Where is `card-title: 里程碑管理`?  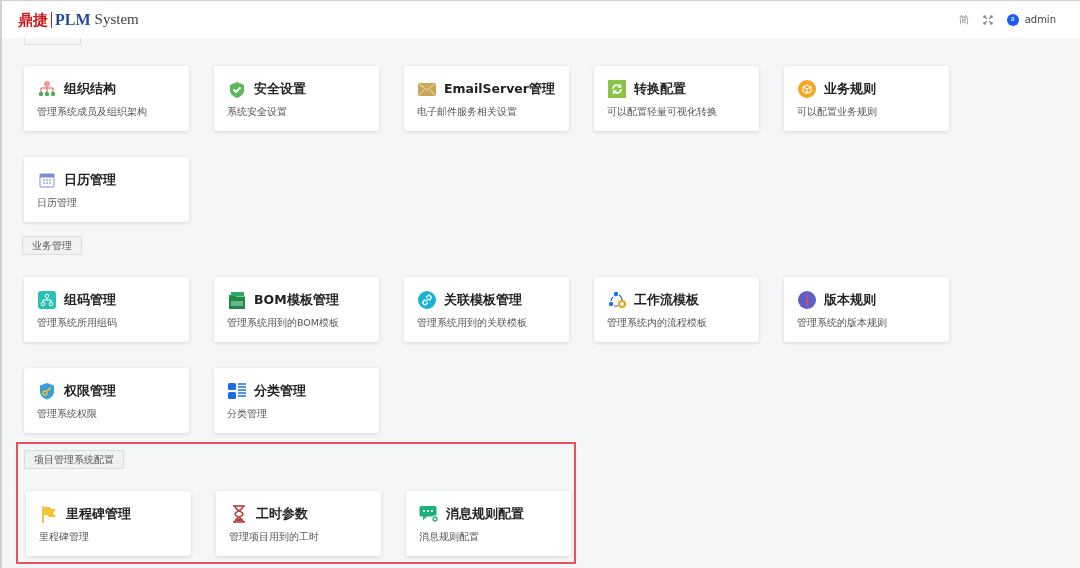
card-title: 里程碑管理 is located at coordinates (98, 513).